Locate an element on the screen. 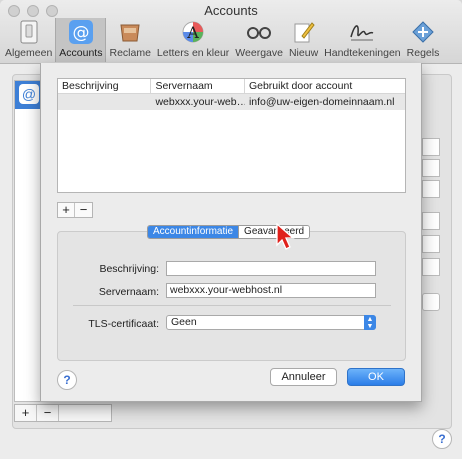  tab-geavanceerd: Geavanceerd is located at coordinates (274, 232).